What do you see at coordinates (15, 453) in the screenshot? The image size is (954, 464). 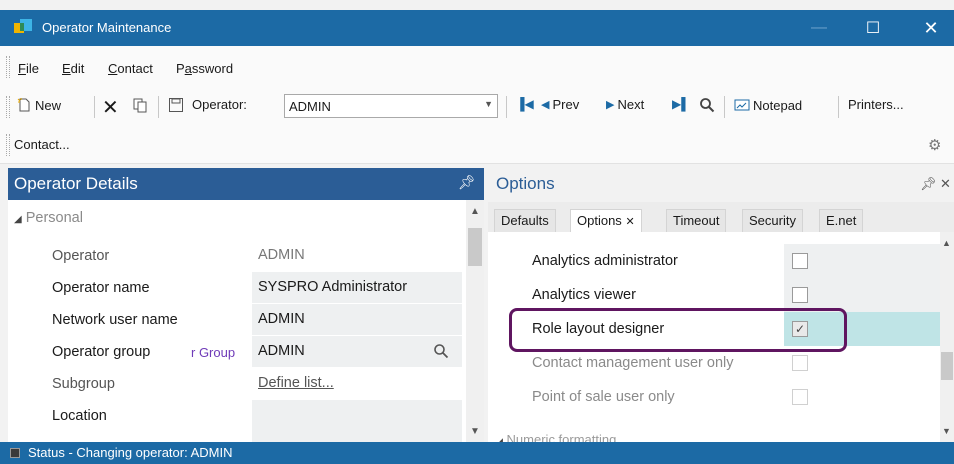 I see `status-icon` at bounding box center [15, 453].